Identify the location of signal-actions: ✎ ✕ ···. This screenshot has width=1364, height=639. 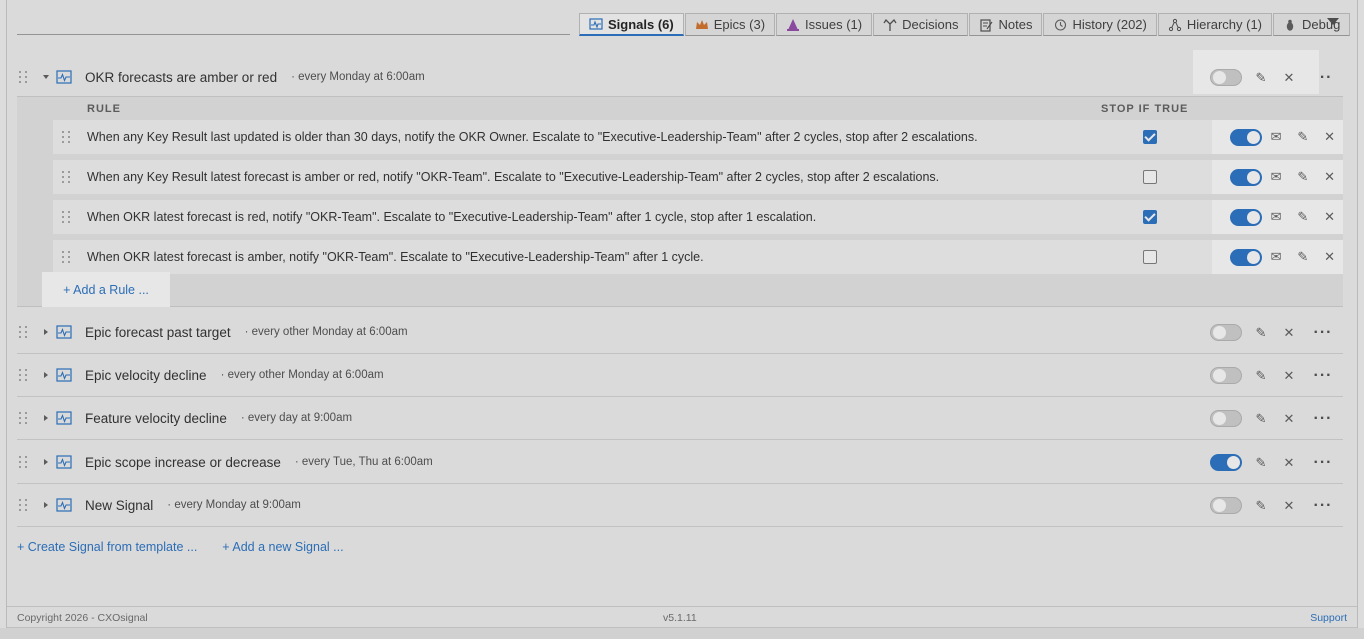
(1268, 74).